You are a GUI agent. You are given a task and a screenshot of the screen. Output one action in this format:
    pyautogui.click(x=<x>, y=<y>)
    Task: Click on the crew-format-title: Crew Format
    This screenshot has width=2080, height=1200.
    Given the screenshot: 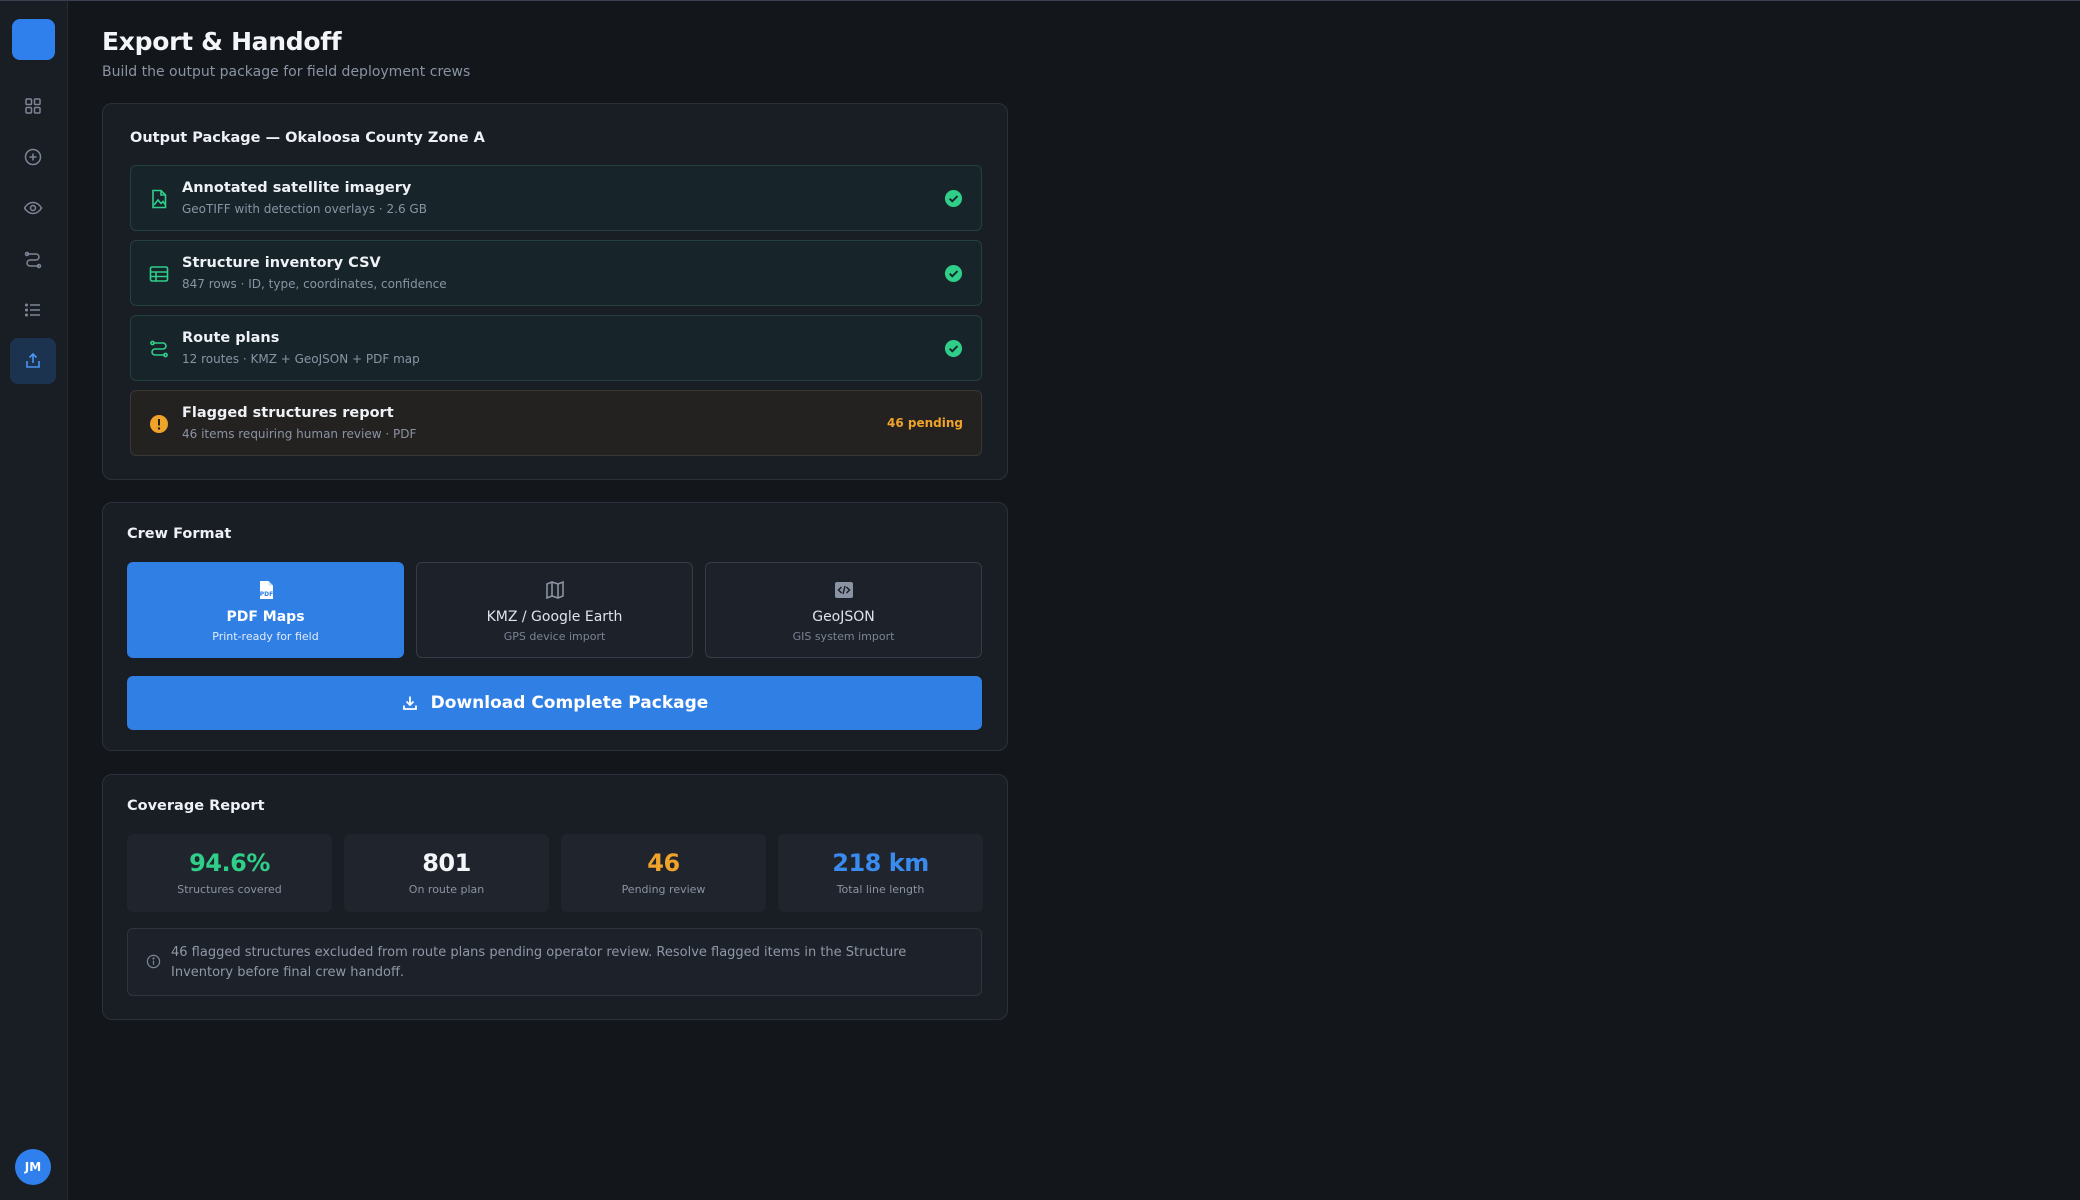 What is the action you would take?
    pyautogui.click(x=179, y=534)
    